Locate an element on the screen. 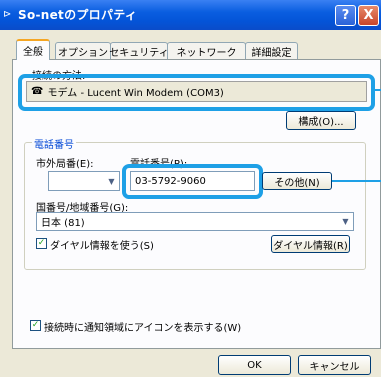  notify-label: 接続時に通知領域にアイコンを表示する(W) is located at coordinates (142, 326).